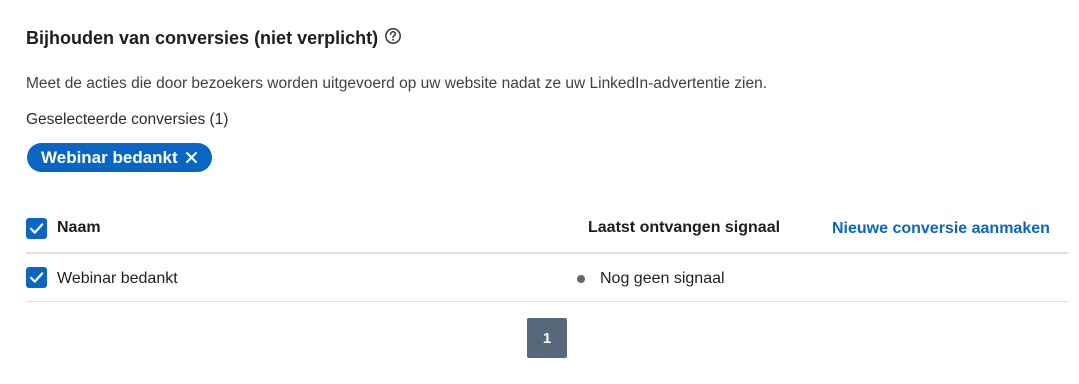 The width and height of the screenshot is (1079, 384). I want to click on row-divider, so click(547, 301).